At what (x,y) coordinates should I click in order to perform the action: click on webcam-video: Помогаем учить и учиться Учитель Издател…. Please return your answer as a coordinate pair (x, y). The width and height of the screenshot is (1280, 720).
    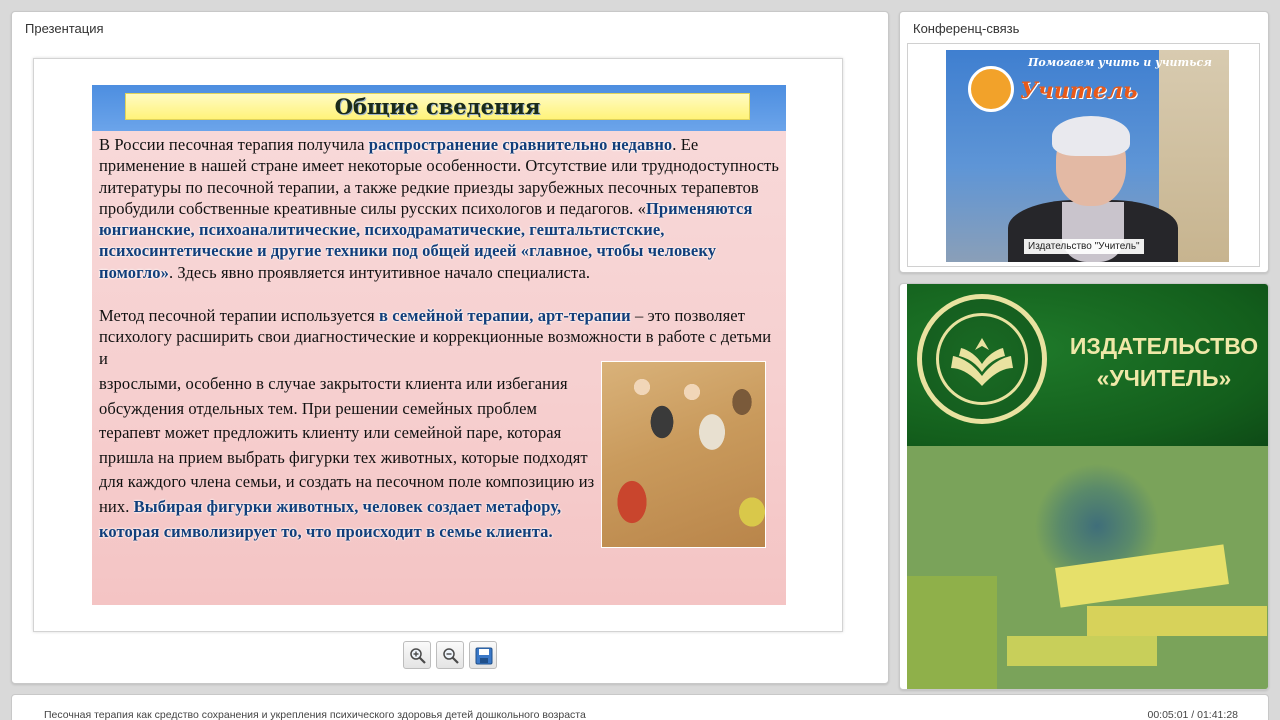
    Looking at the image, I should click on (1087, 156).